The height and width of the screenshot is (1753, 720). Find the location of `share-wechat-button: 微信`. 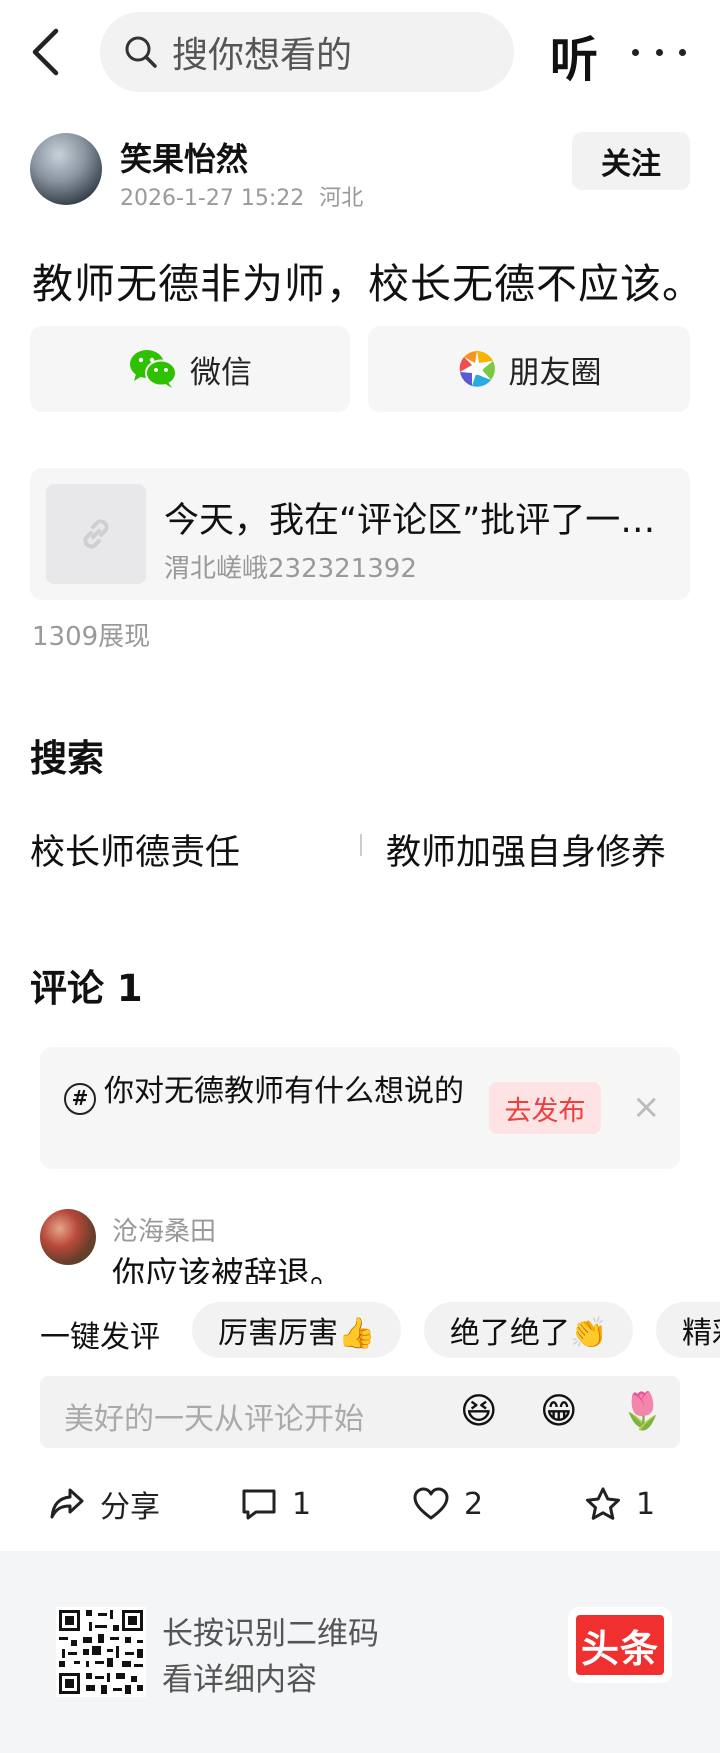

share-wechat-button: 微信 is located at coordinates (190, 369).